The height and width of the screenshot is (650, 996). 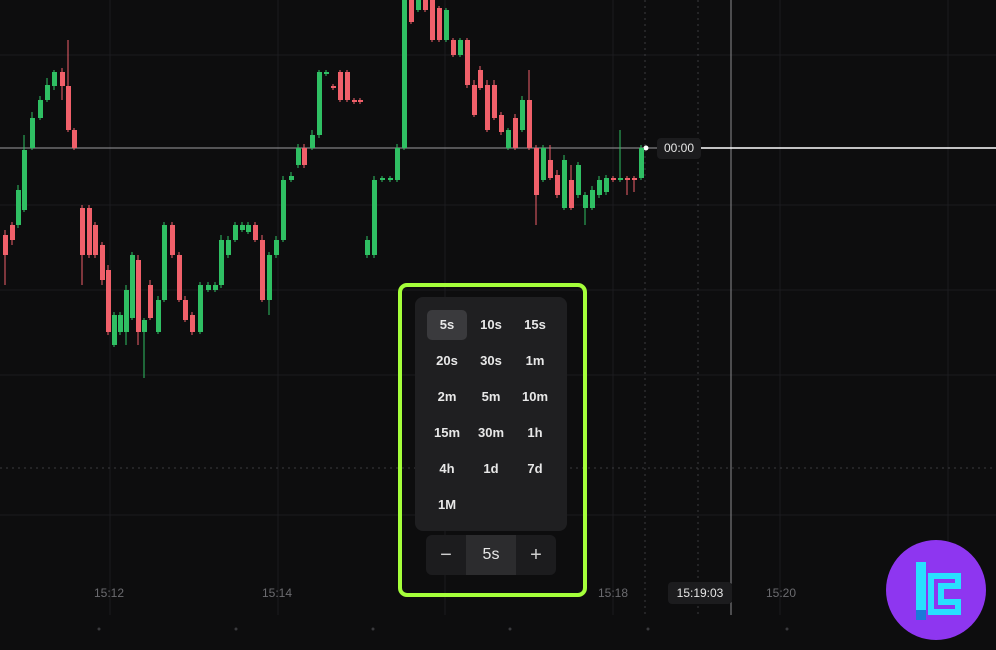 What do you see at coordinates (491, 361) in the screenshot?
I see `timeframe-option-30s: 30s` at bounding box center [491, 361].